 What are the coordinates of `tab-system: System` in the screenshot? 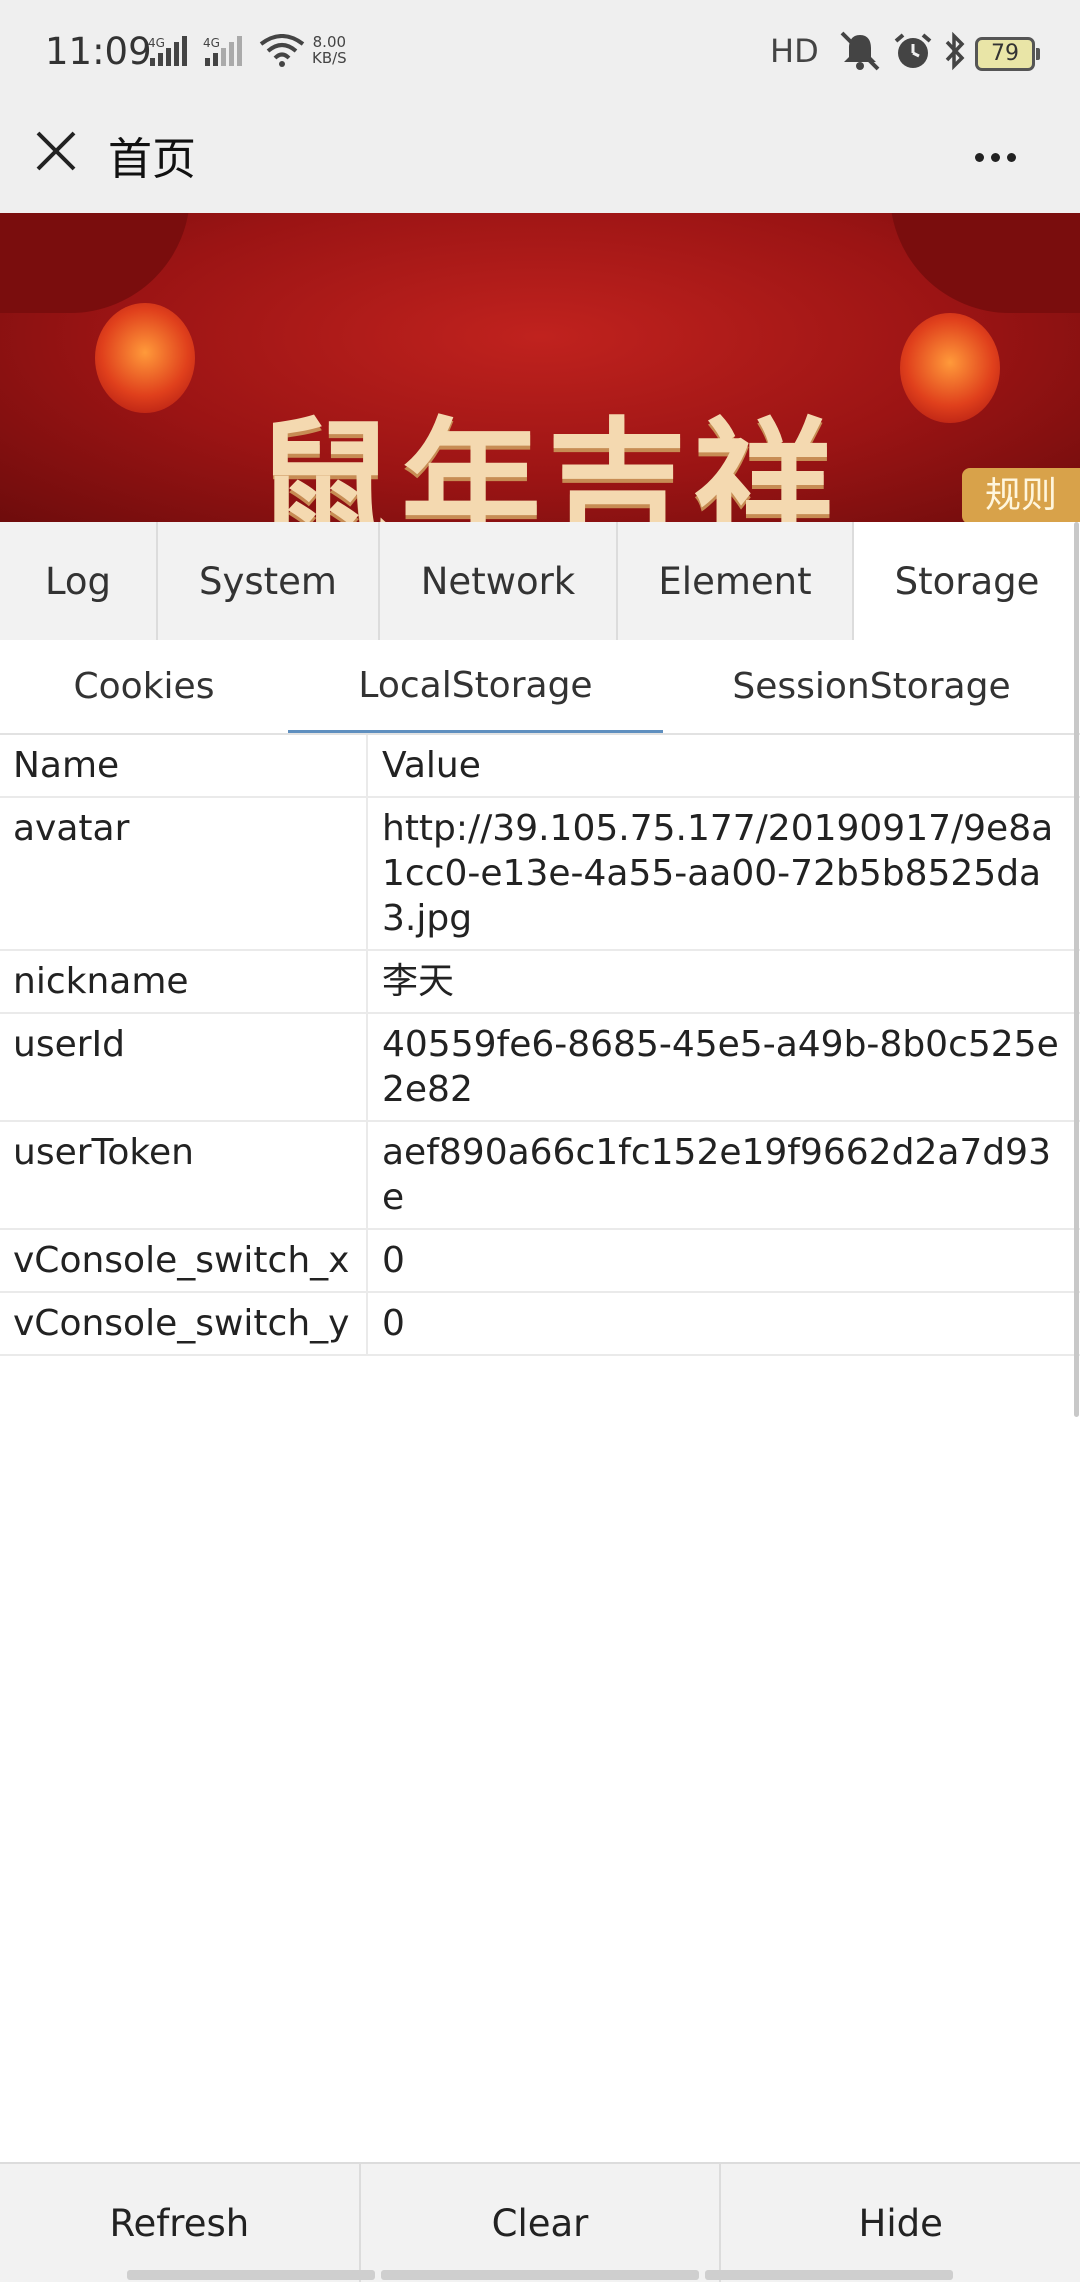 It's located at (269, 581).